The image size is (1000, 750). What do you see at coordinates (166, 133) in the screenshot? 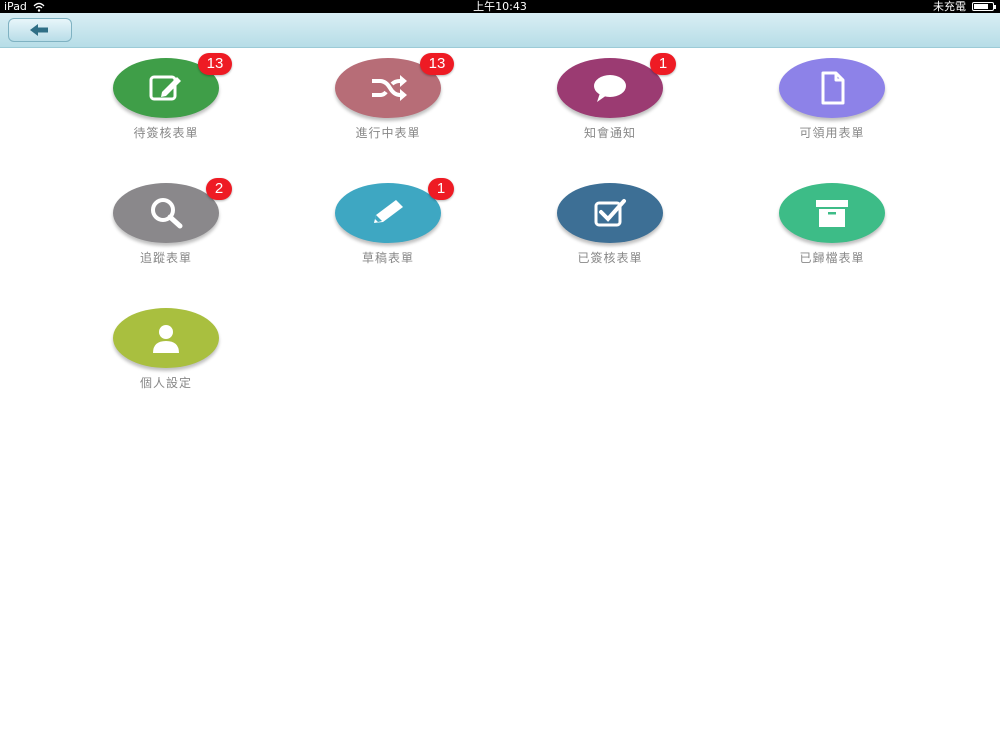
I see `tile-label: 待簽核表單` at bounding box center [166, 133].